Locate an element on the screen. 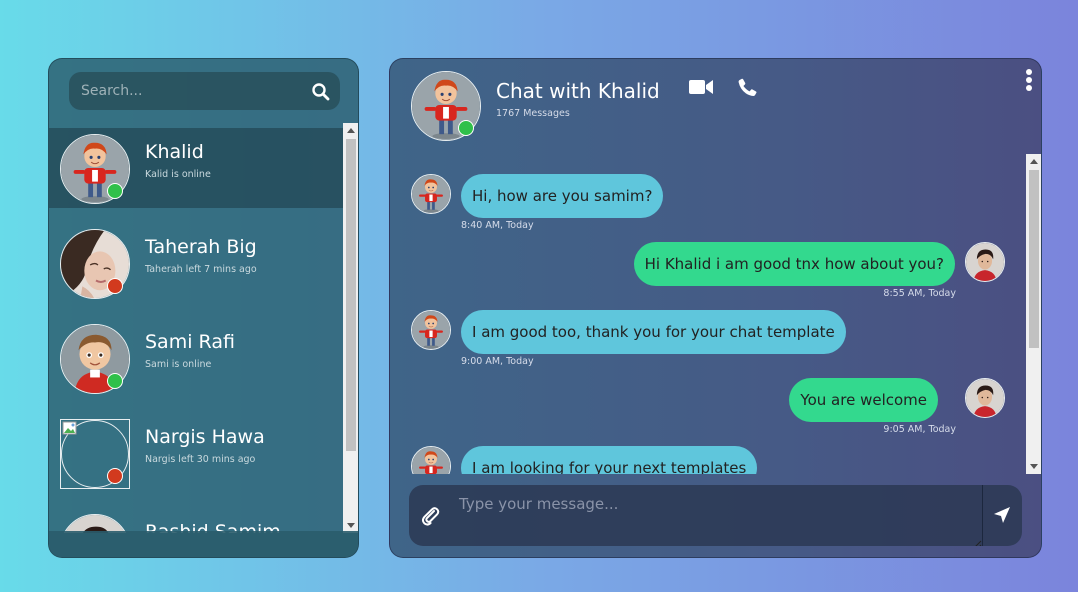 This screenshot has height=592, width=1078. contact-status: Taherah left 7 mins ago is located at coordinates (201, 269).